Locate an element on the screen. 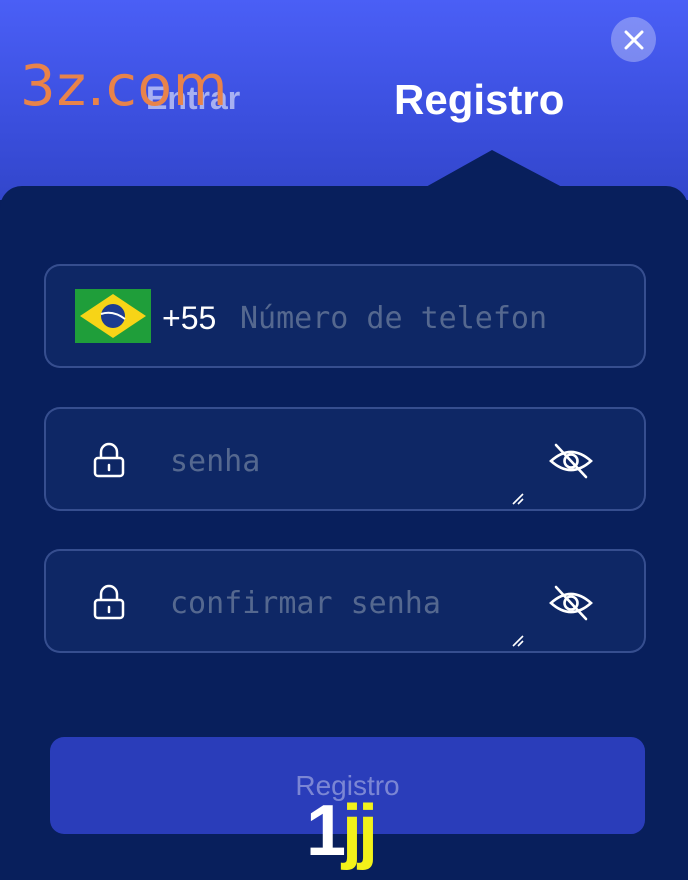  tab-register: Registro is located at coordinates (479, 100).